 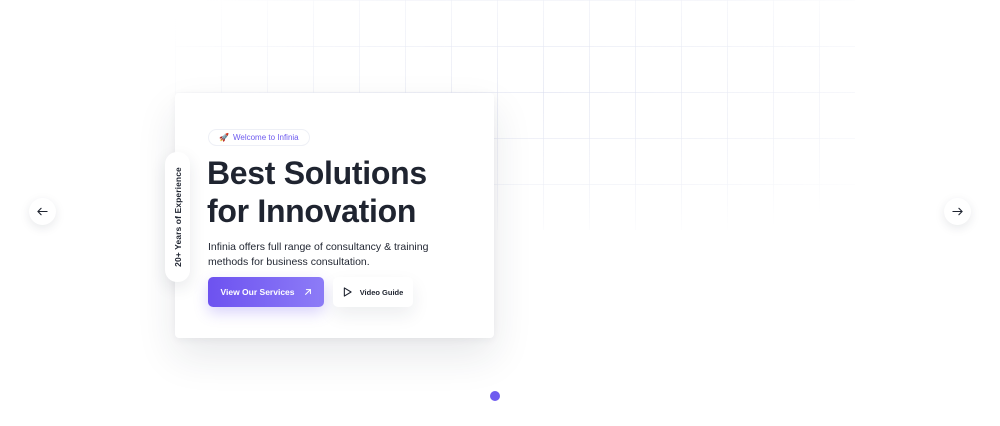 What do you see at coordinates (265, 137) in the screenshot?
I see `welcome-badge-label: Welcome to Infinia` at bounding box center [265, 137].